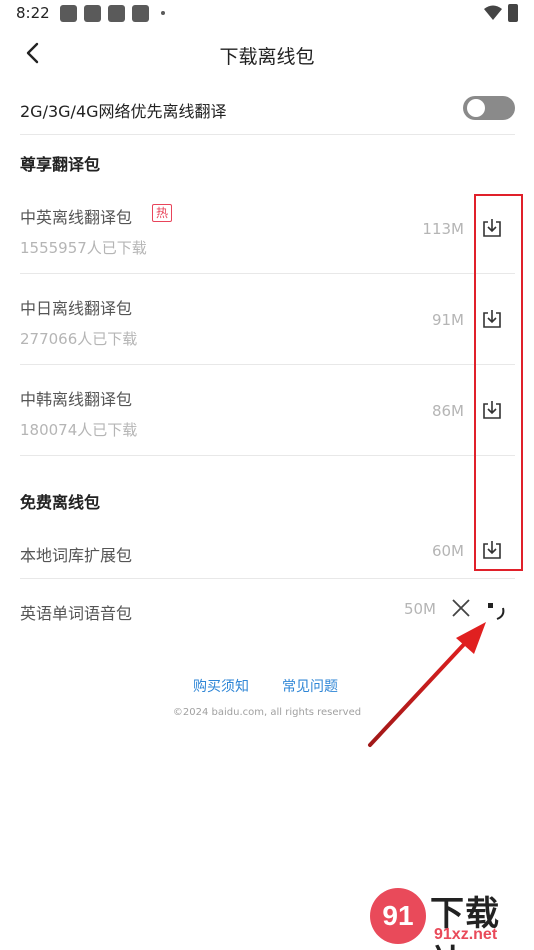  Describe the element at coordinates (466, 934) in the screenshot. I see `watermark-url: 91xz.net` at that location.